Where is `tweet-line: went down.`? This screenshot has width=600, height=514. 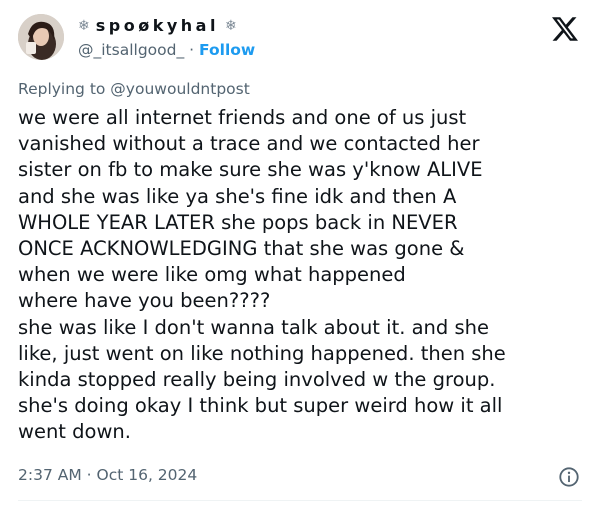
tweet-line: went down. is located at coordinates (74, 432).